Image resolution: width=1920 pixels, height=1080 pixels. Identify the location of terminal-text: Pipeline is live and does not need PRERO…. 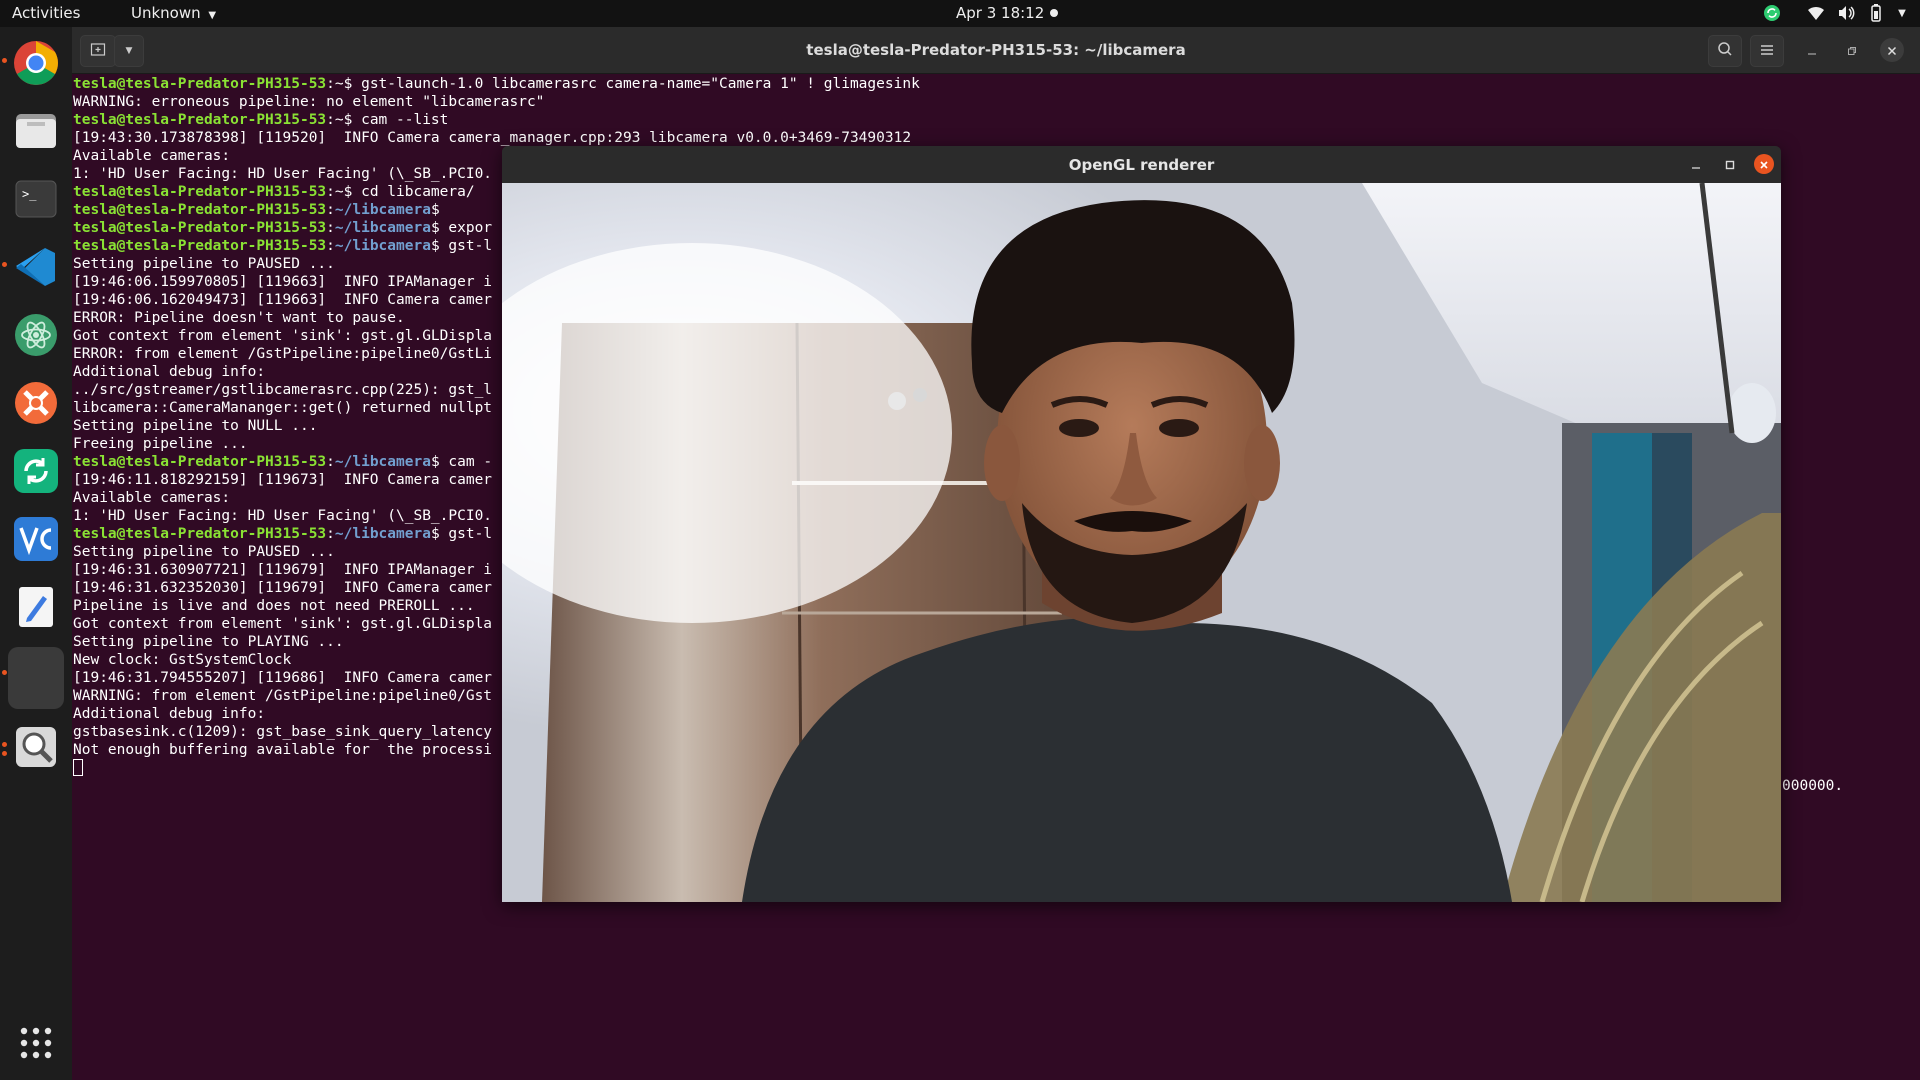
(274, 606).